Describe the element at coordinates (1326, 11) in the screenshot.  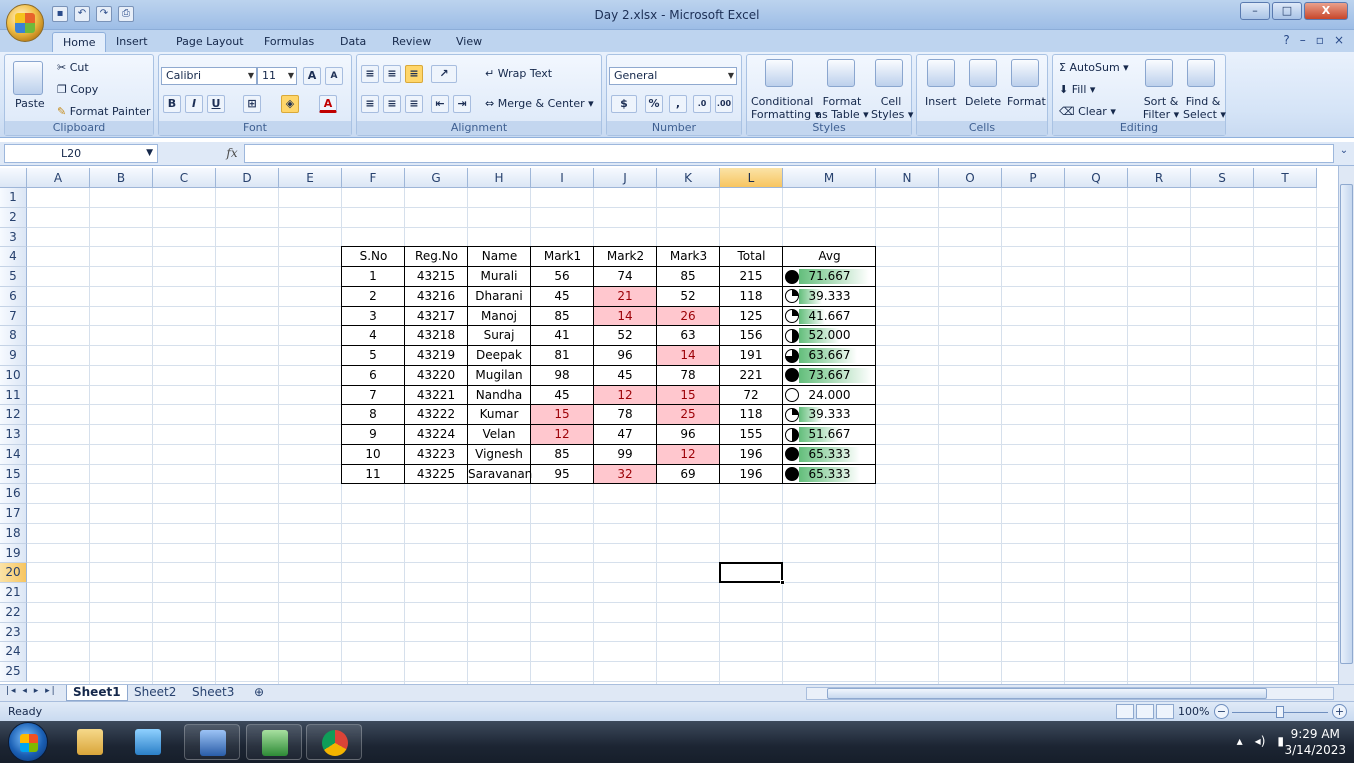
I see `close-button: X` at that location.